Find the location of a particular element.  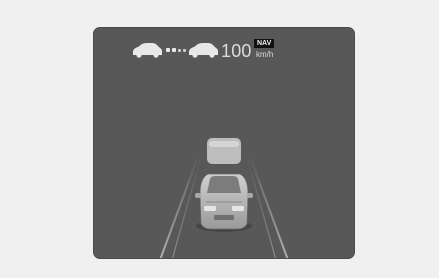

following-distance-icon is located at coordinates (175, 50).